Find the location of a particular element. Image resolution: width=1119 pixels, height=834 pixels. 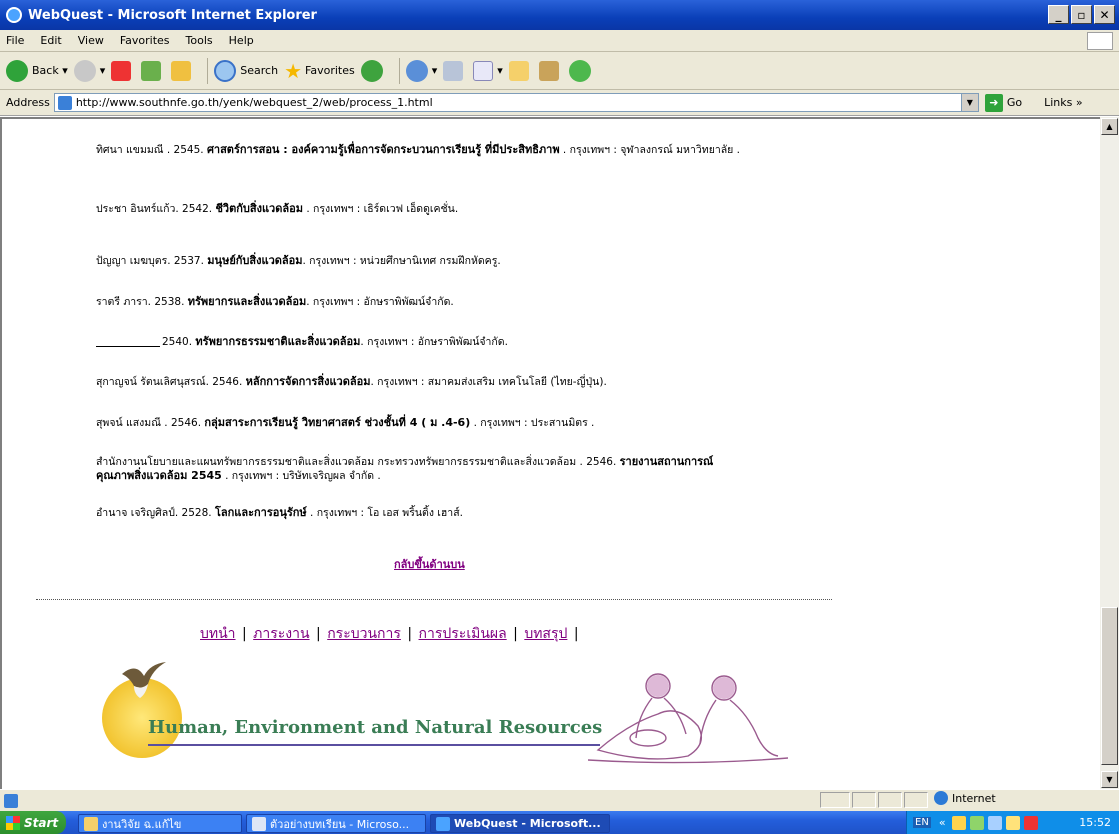

forward-button: ▾ is located at coordinates (89, 70).